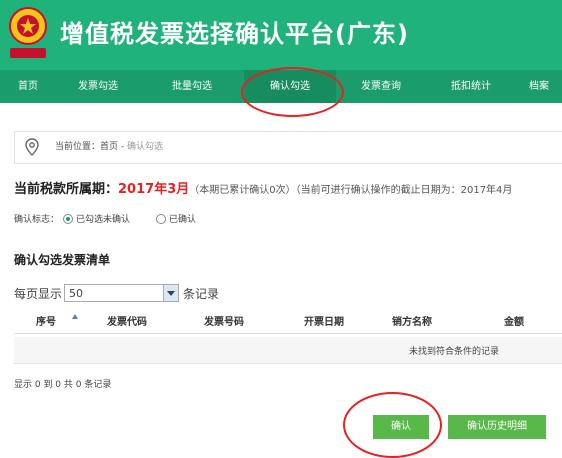  I want to click on breadcrumb: 当前位置：首页 - 确认勾选, so click(288, 147).